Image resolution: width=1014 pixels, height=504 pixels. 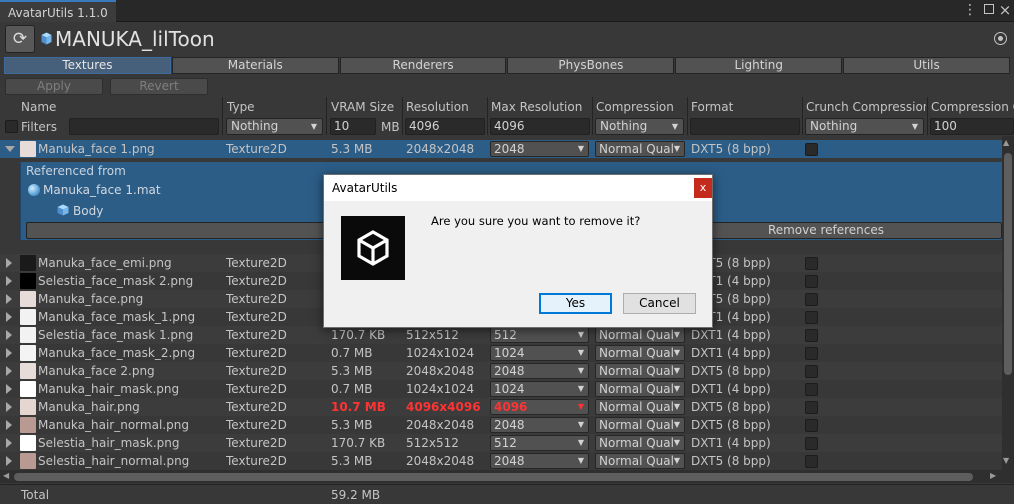 I want to click on scroll-up-icon: ▲, so click(x=1006, y=142).